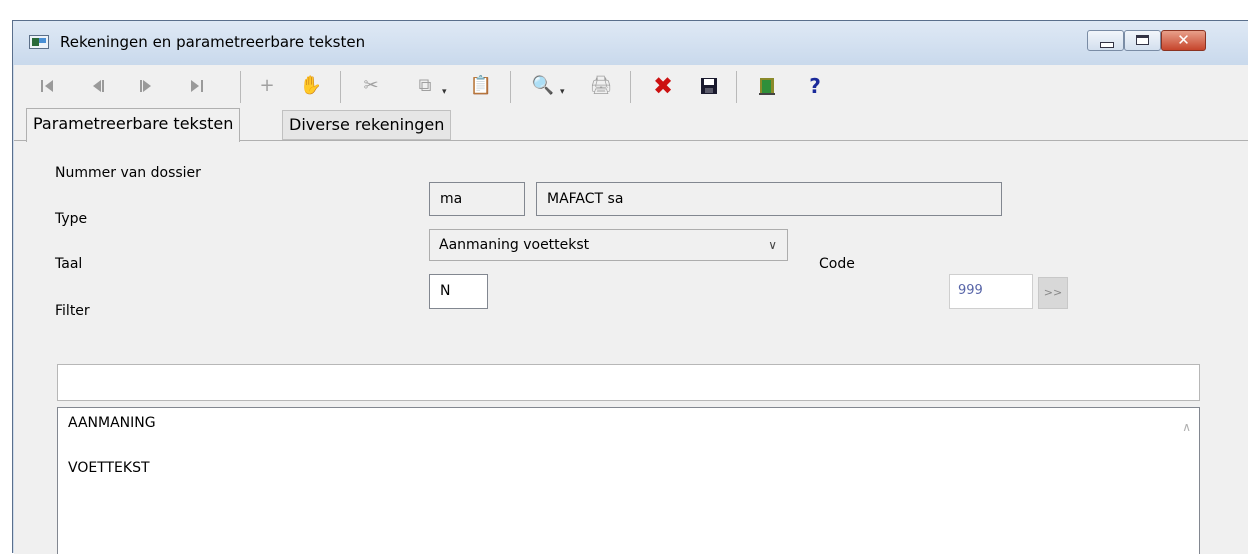 This screenshot has width=1248, height=554. I want to click on copy-icon: ⧉, so click(425, 85).